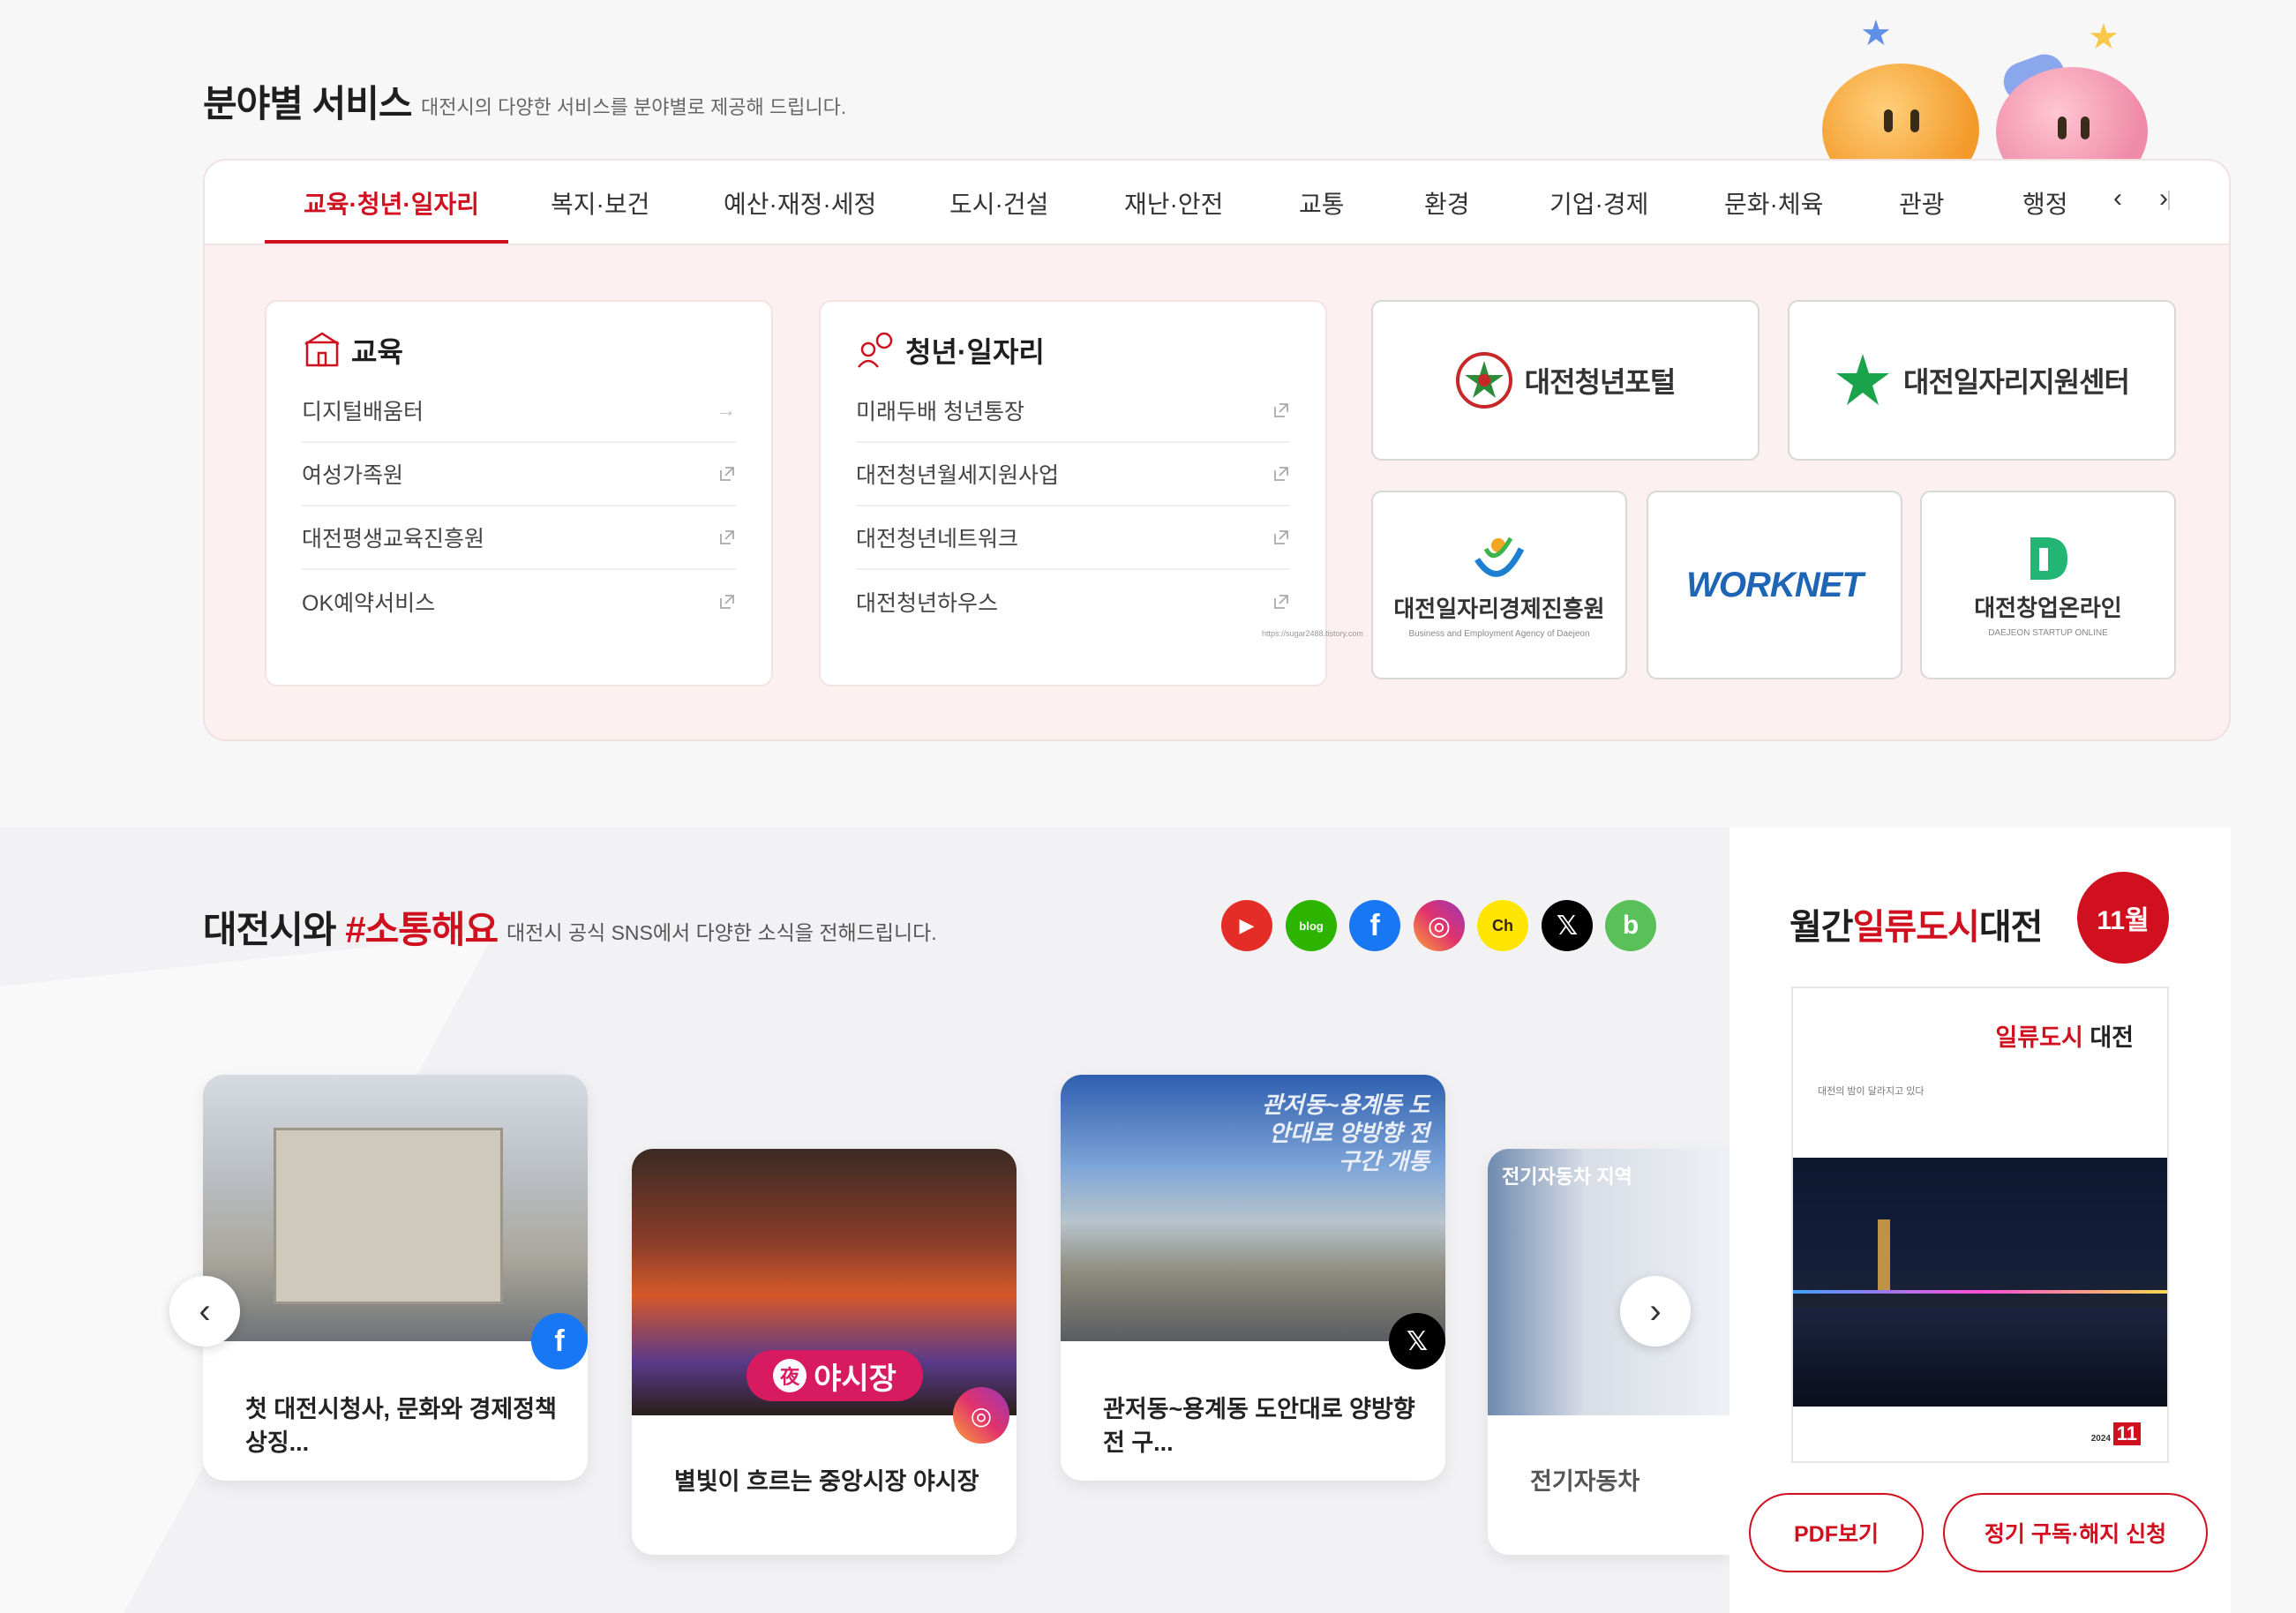 This screenshot has height=1613, width=2296. I want to click on tab-budget-finance-tax: 예산·재정·세정, so click(800, 203).